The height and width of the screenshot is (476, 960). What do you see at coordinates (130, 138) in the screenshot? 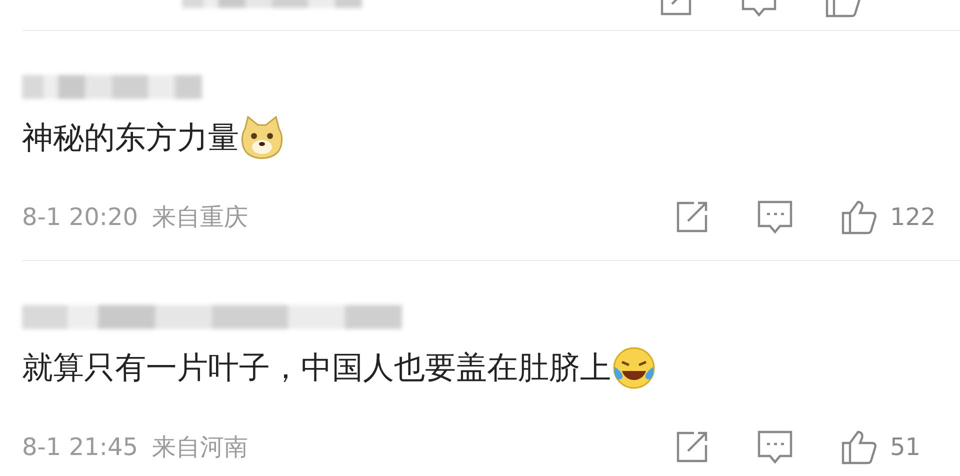
I see `comment-text: 神秘的东方力量` at bounding box center [130, 138].